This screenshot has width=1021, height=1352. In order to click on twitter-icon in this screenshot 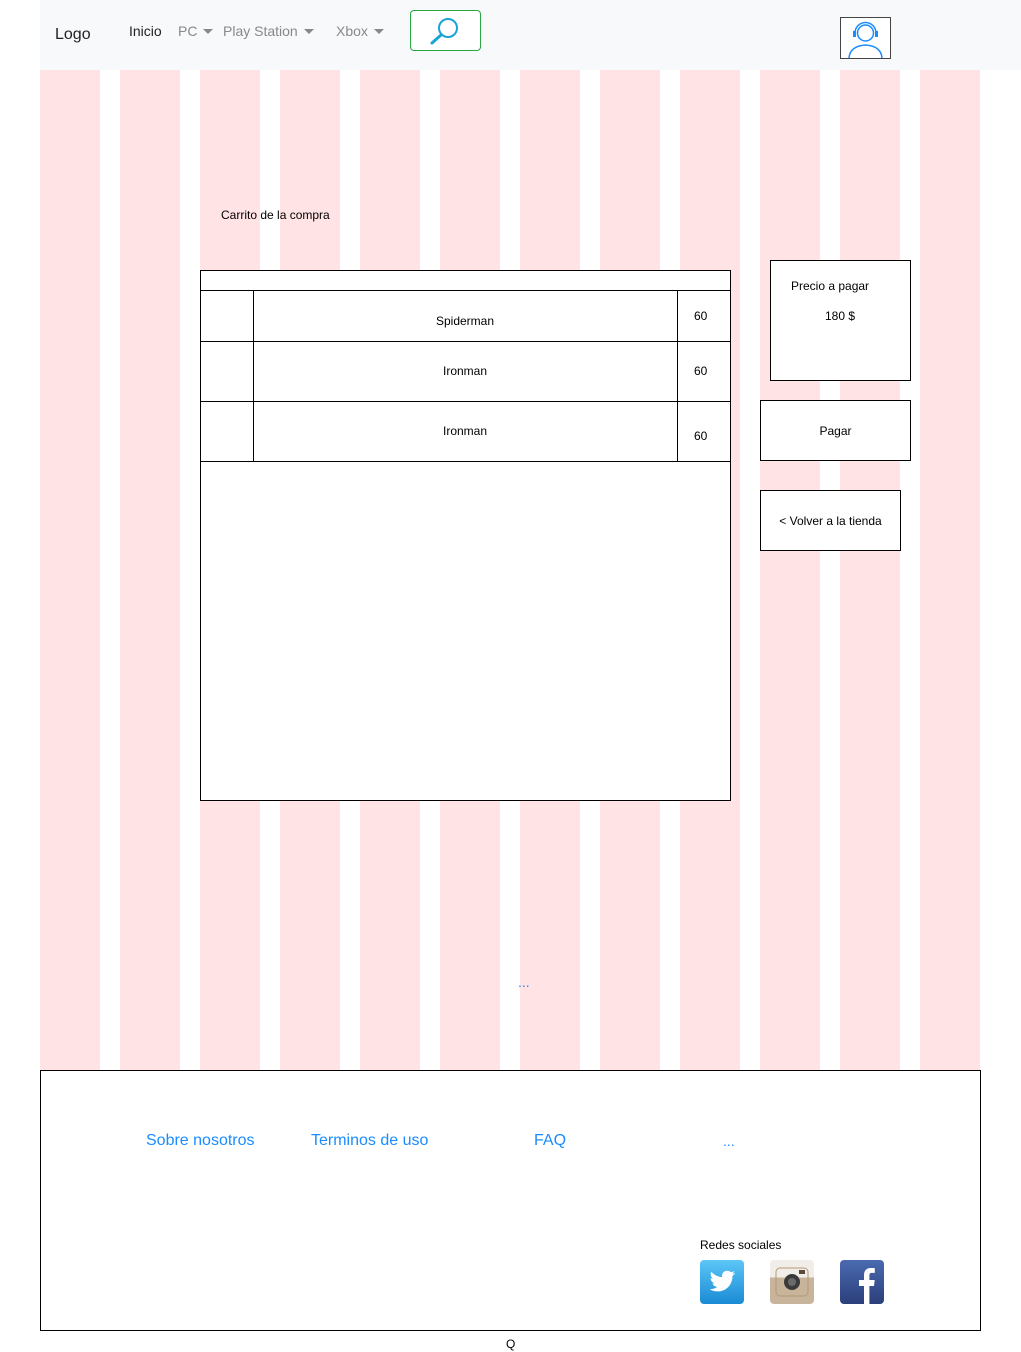, I will do `click(722, 1282)`.